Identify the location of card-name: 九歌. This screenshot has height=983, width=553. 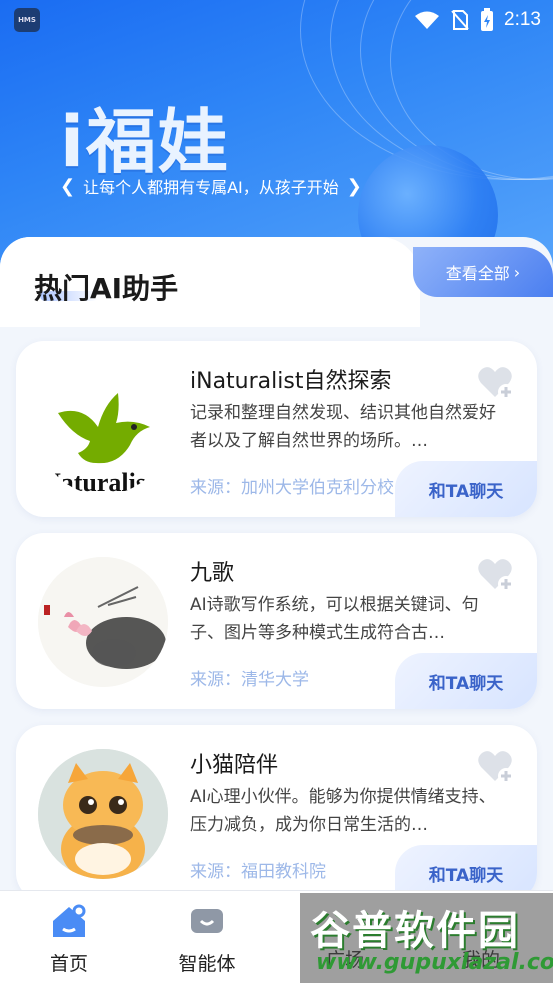
(212, 573).